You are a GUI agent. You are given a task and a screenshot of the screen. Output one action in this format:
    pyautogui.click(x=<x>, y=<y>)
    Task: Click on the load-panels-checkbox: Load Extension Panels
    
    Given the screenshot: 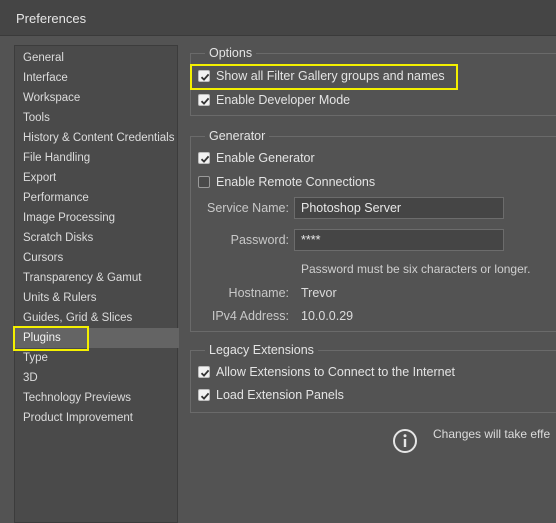 What is the action you would take?
    pyautogui.click(x=271, y=395)
    